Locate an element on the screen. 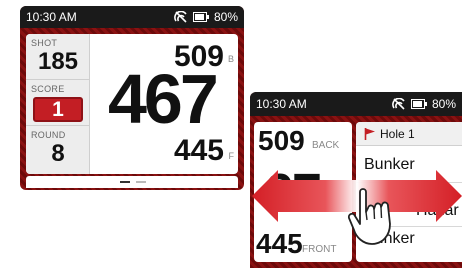 Image resolution: width=462 pixels, height=268 pixels. hole-header: Hole 1 is located at coordinates (409, 134).